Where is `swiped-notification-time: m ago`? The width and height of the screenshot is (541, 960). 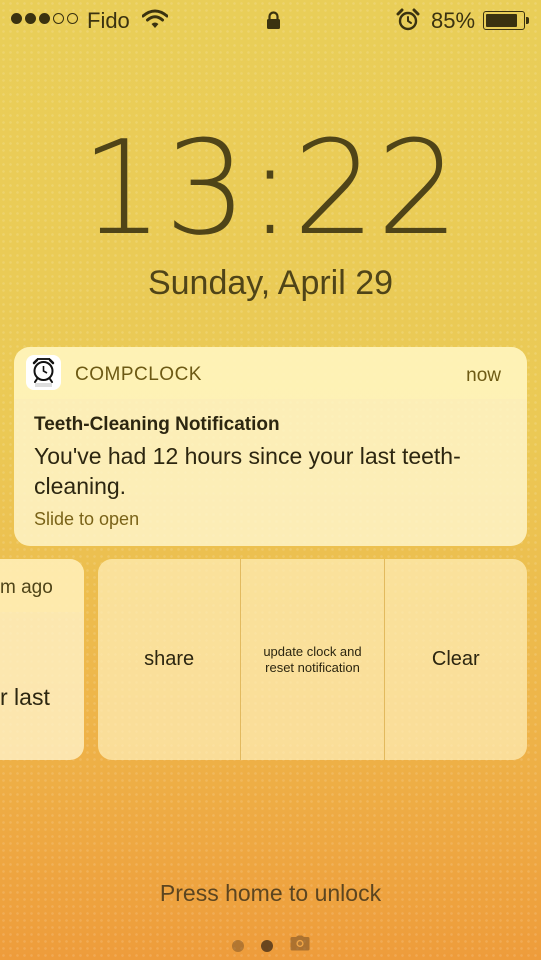
swiped-notification-time: m ago is located at coordinates (26, 587).